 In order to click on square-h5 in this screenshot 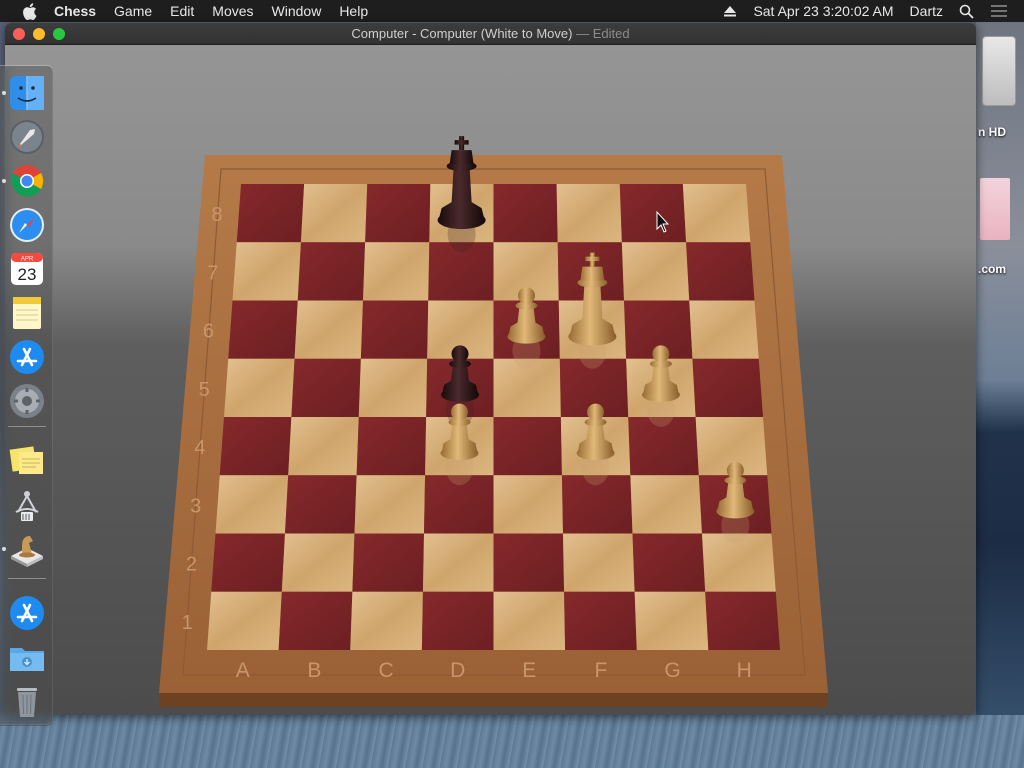, I will do `click(727, 387)`.